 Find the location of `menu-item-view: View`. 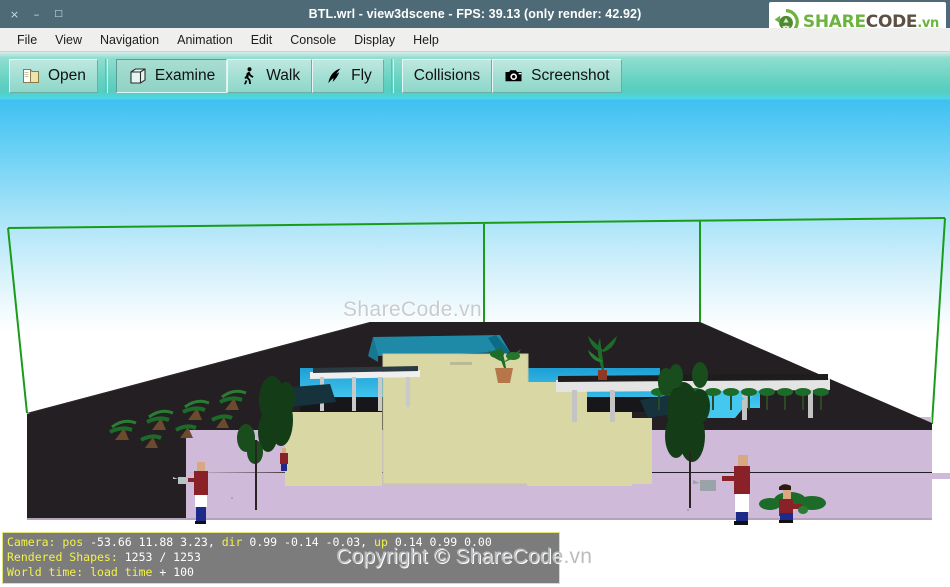

menu-item-view: View is located at coordinates (68, 40).